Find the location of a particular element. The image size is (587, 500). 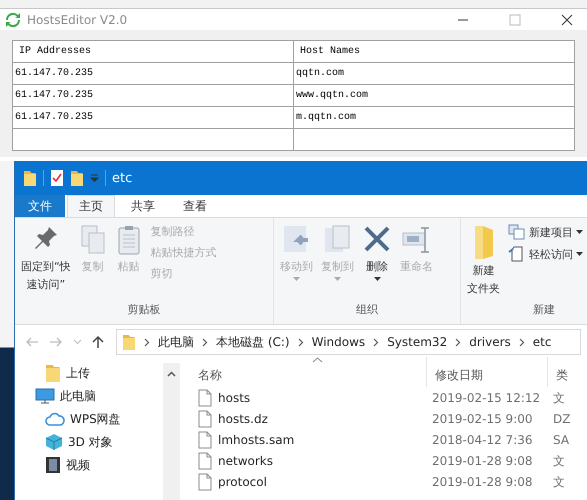

column-header: IP Addresses is located at coordinates (153, 51).